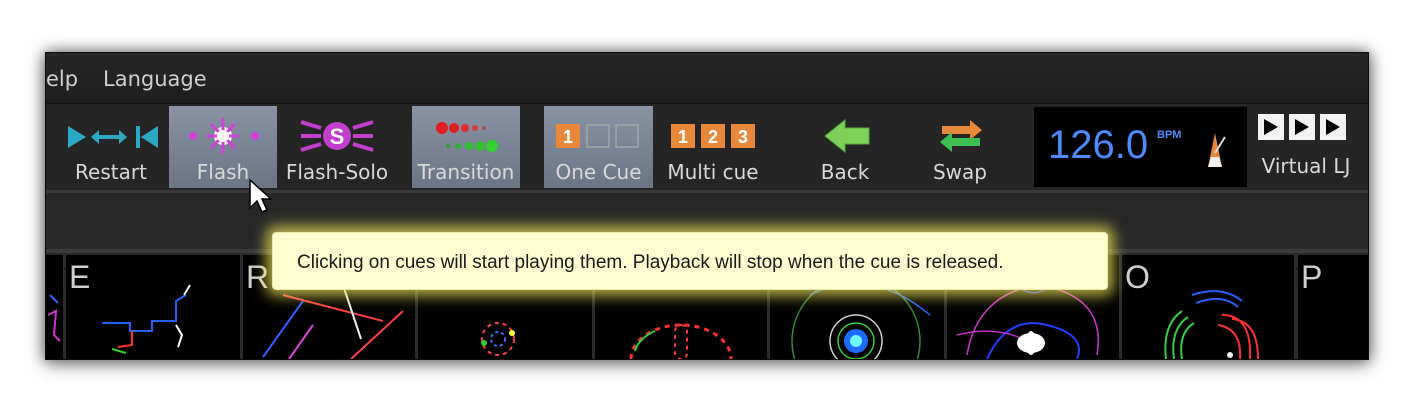 The height and width of the screenshot is (412, 1412). I want to click on flash-button: Flash, so click(223, 147).